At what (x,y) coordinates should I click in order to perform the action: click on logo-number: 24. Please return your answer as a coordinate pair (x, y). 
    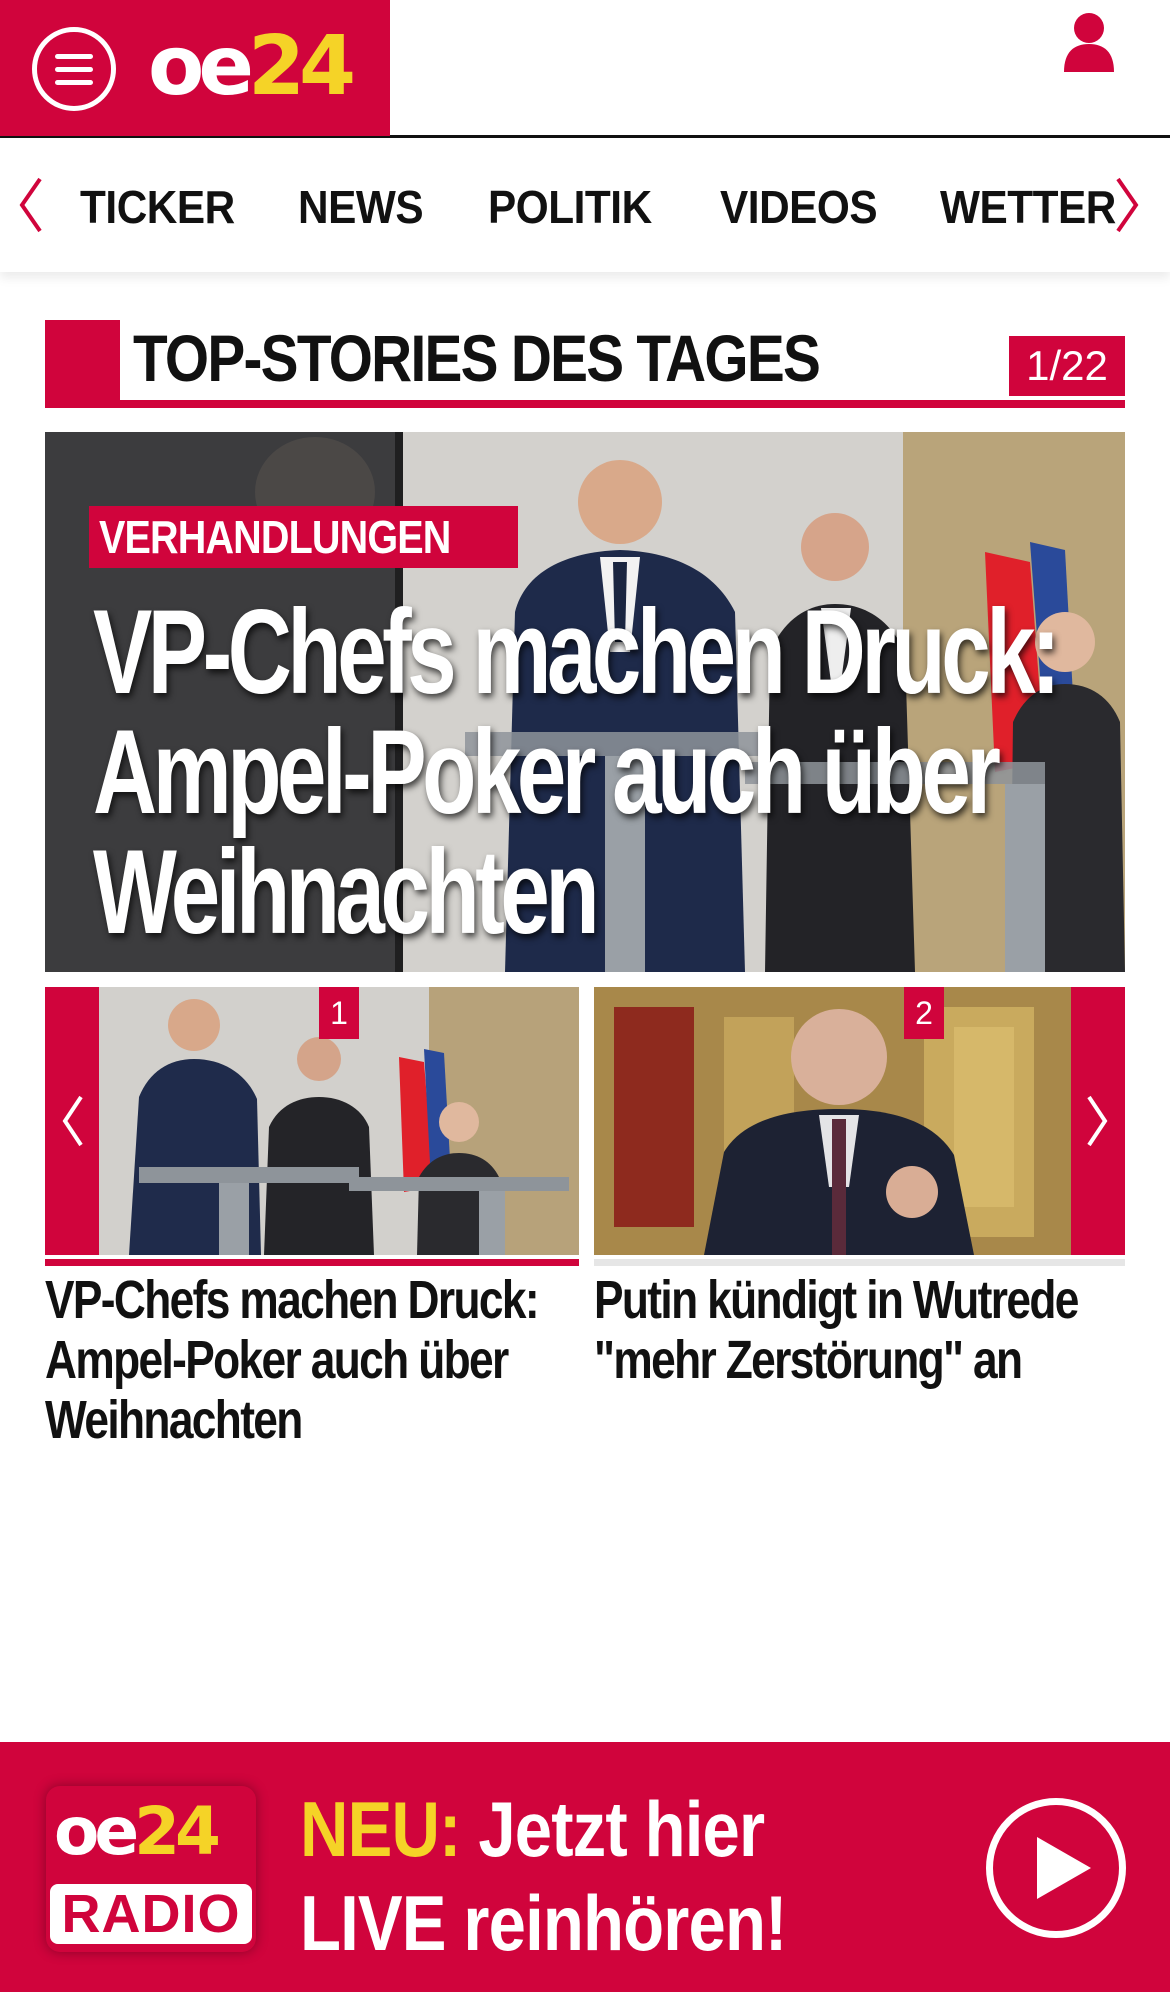
    Looking at the image, I should click on (301, 66).